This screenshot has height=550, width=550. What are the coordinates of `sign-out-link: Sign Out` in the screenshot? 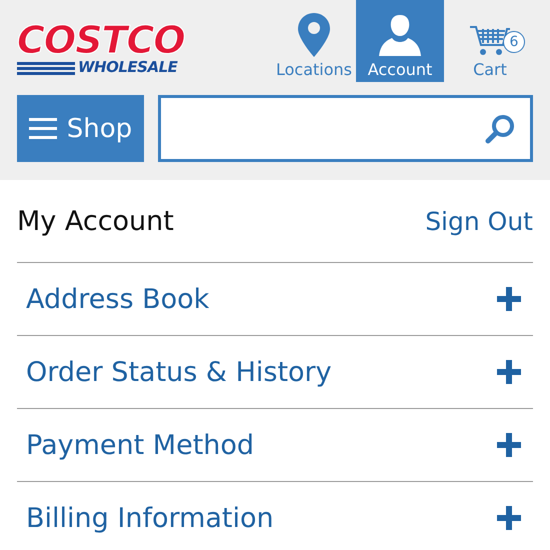 It's located at (479, 221).